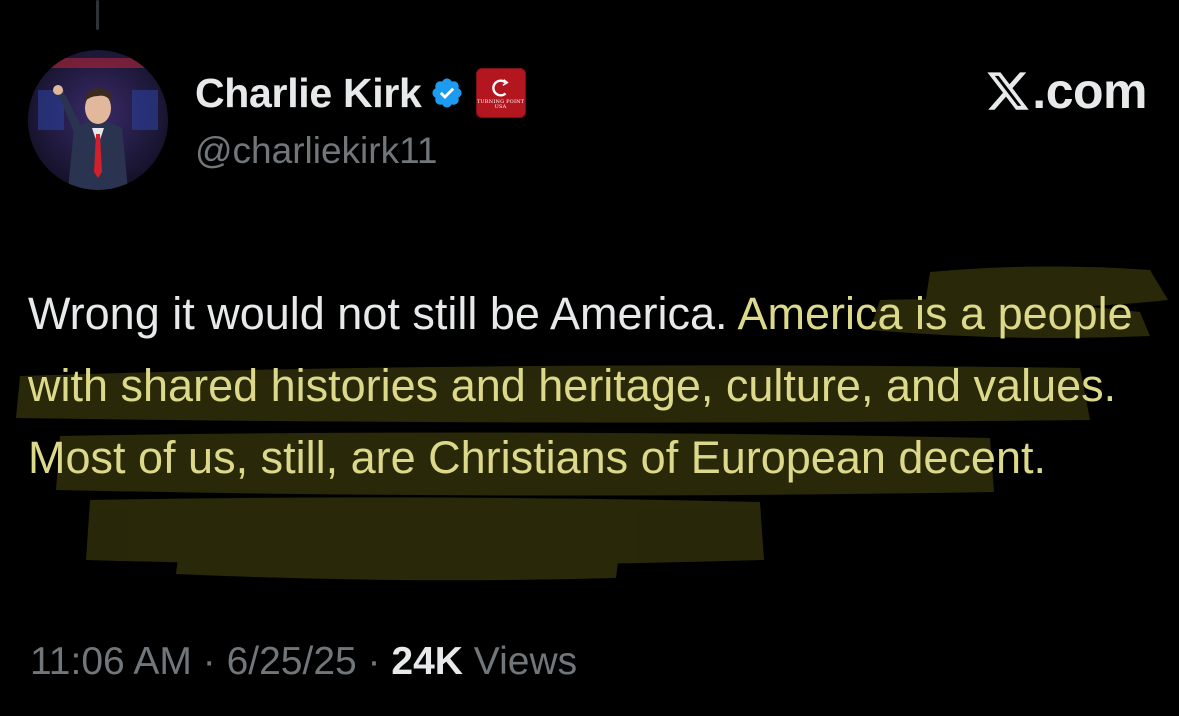 The height and width of the screenshot is (716, 1179). I want to click on tweet-date: 6/25/25, so click(292, 661).